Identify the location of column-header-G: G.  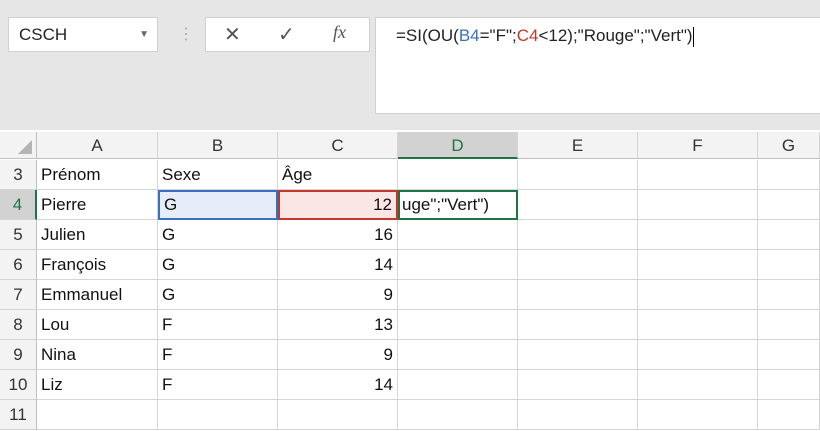
(789, 145).